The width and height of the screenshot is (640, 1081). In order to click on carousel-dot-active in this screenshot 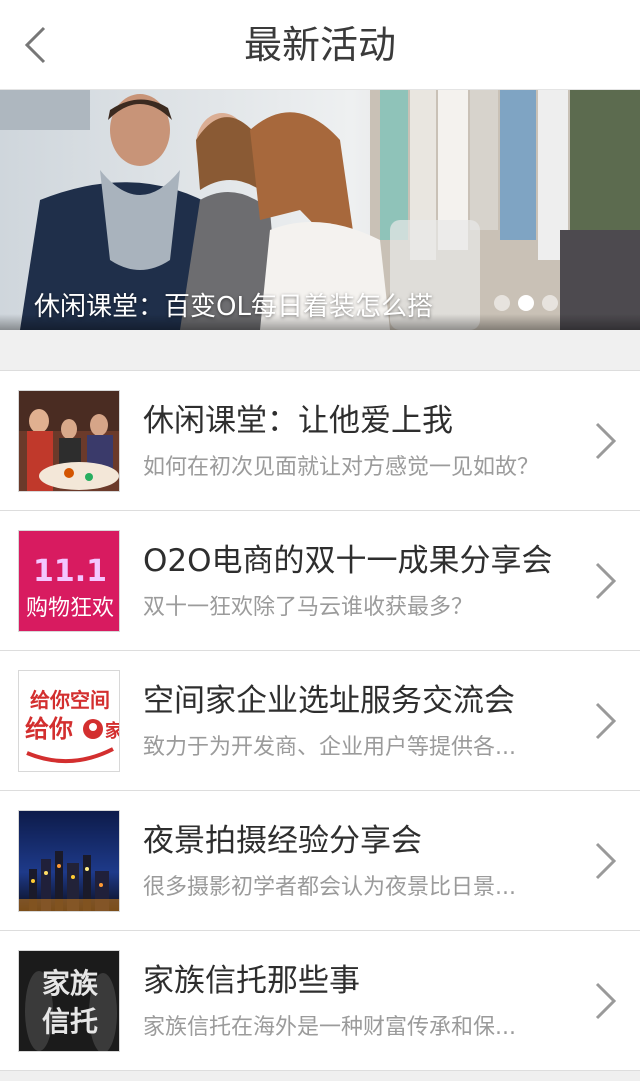, I will do `click(526, 303)`.